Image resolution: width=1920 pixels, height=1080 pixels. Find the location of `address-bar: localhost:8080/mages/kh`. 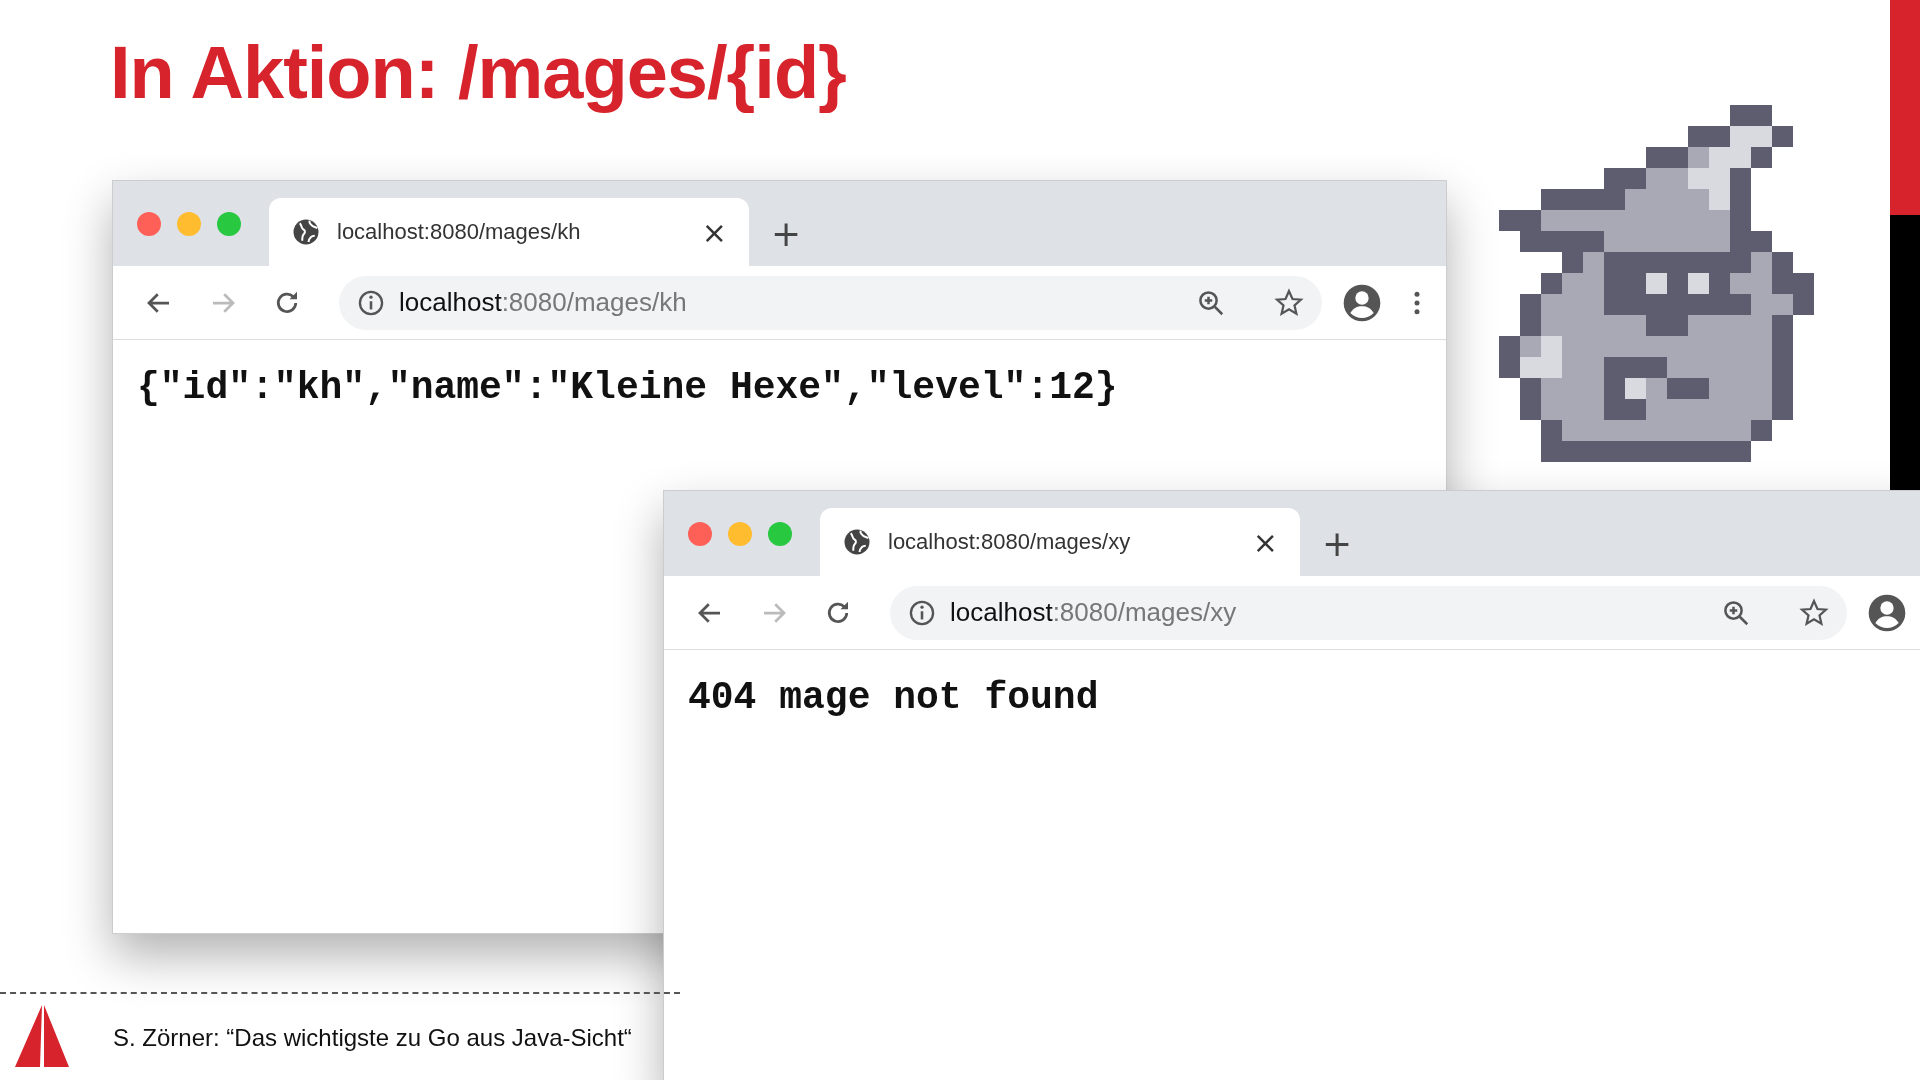

address-bar: localhost:8080/mages/kh is located at coordinates (830, 302).